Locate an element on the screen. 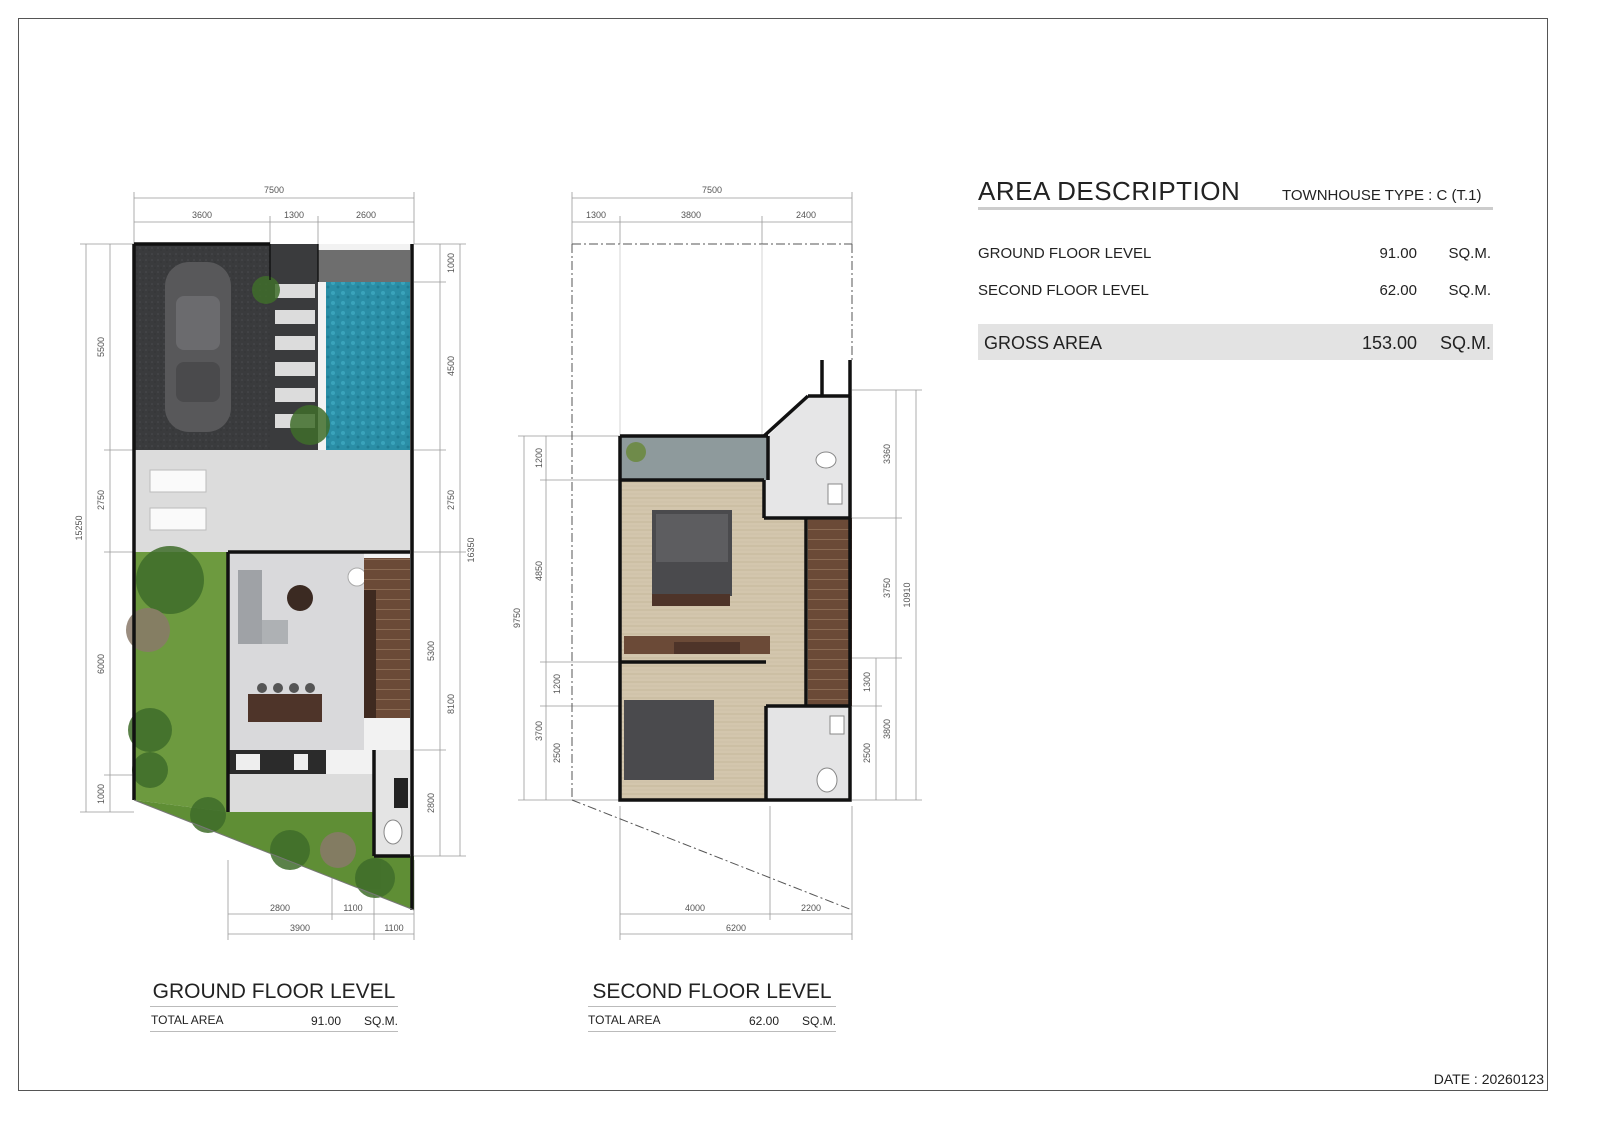 The image size is (1600, 1131). gf-dim-bottom-b: 1100 is located at coordinates (352, 908).